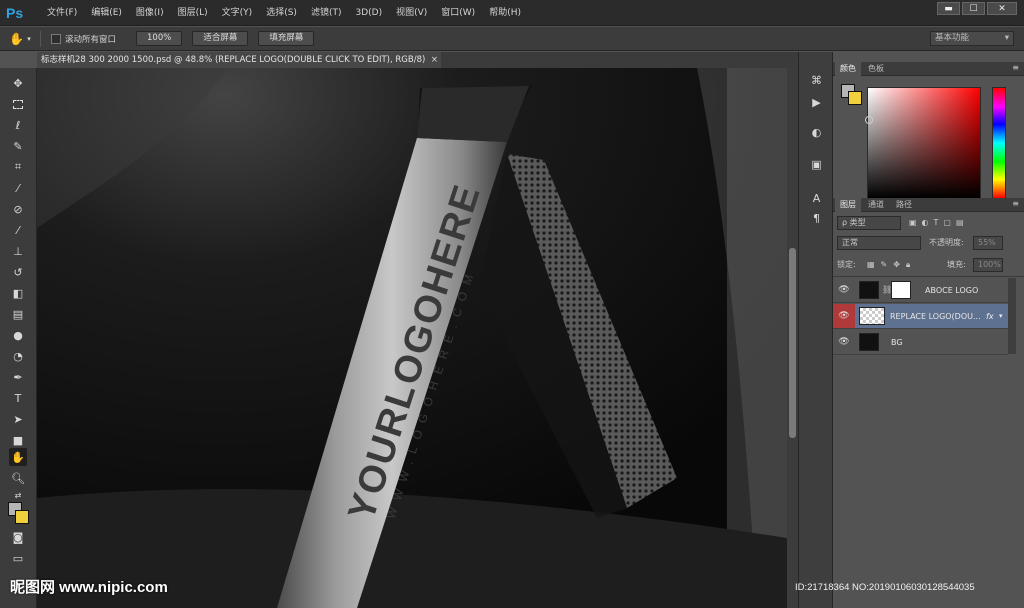 This screenshot has width=1024, height=608. I want to click on scrollbar-thumb, so click(792, 343).